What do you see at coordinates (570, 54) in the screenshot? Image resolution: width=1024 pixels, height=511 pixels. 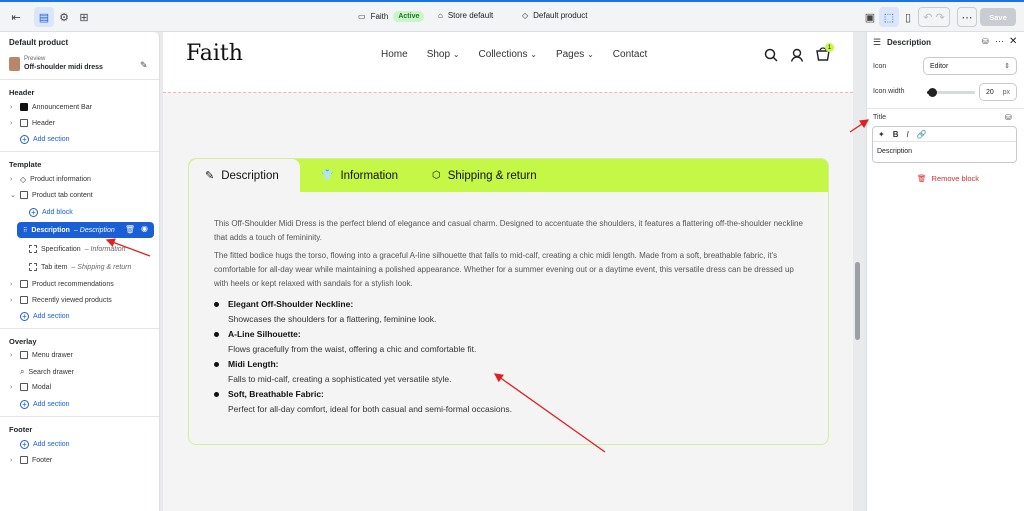 I see `nav-label: Pages` at bounding box center [570, 54].